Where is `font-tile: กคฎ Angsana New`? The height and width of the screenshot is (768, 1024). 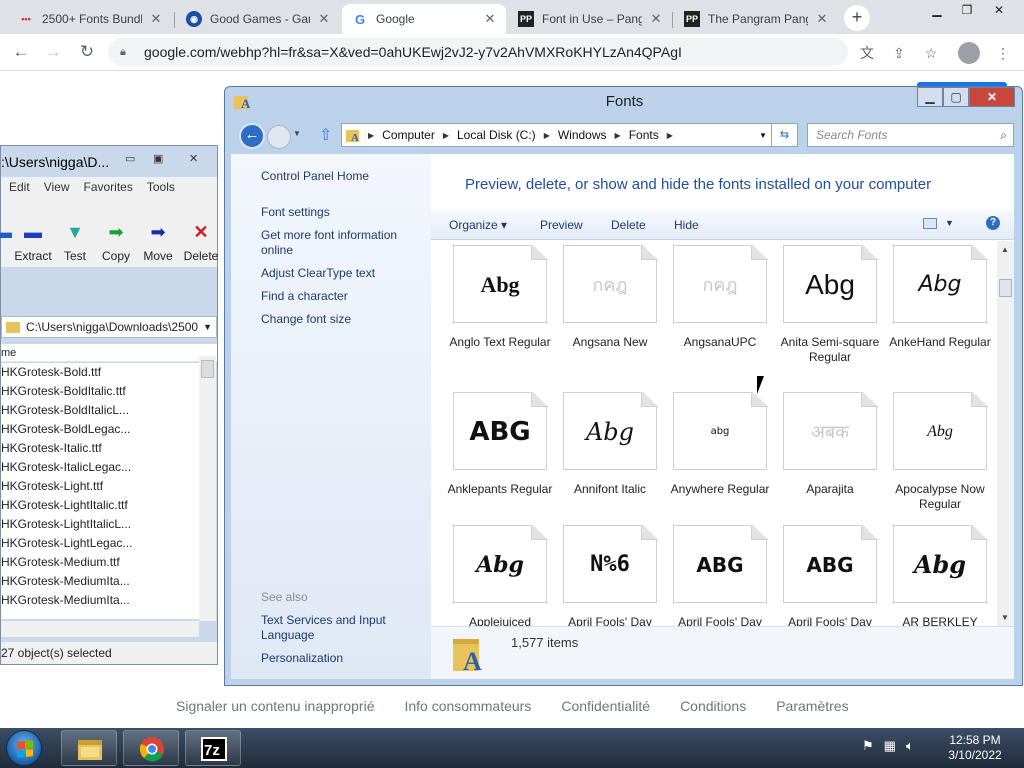 font-tile: กคฎ Angsana New is located at coordinates (610, 315).